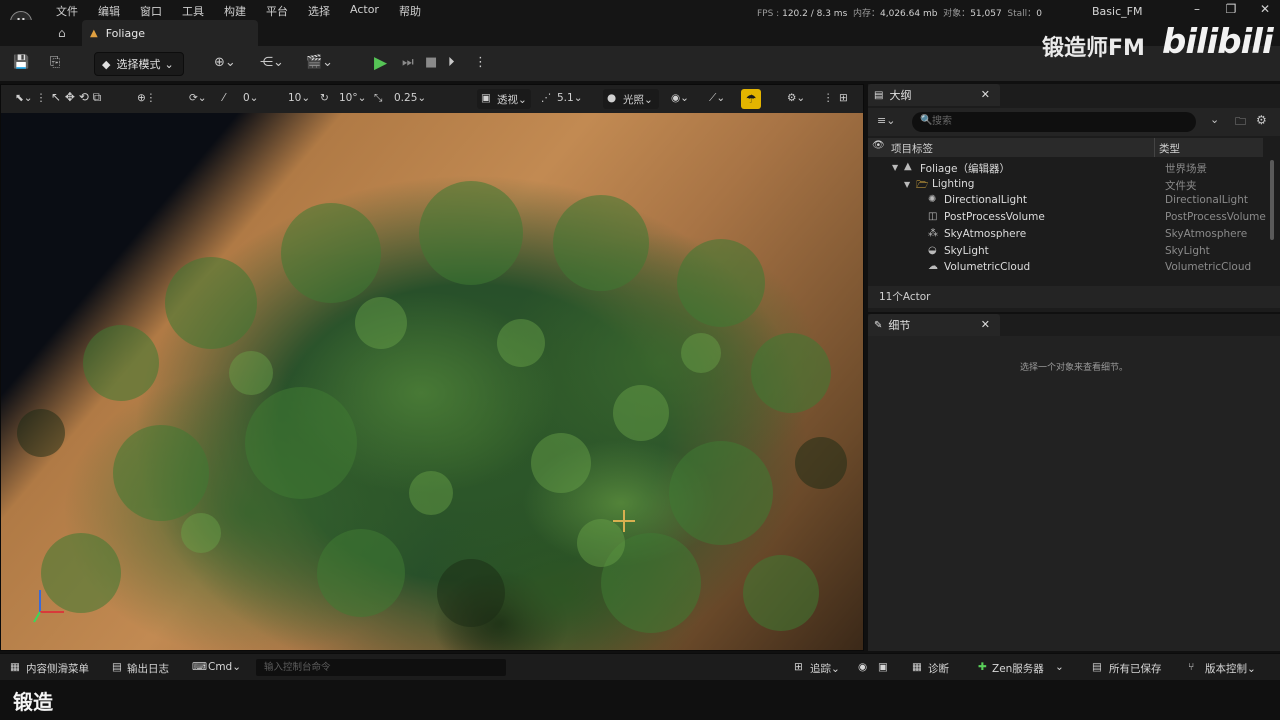  Describe the element at coordinates (985, 200) in the screenshot. I see `outliner-row-label: DirectionalLight` at that location.